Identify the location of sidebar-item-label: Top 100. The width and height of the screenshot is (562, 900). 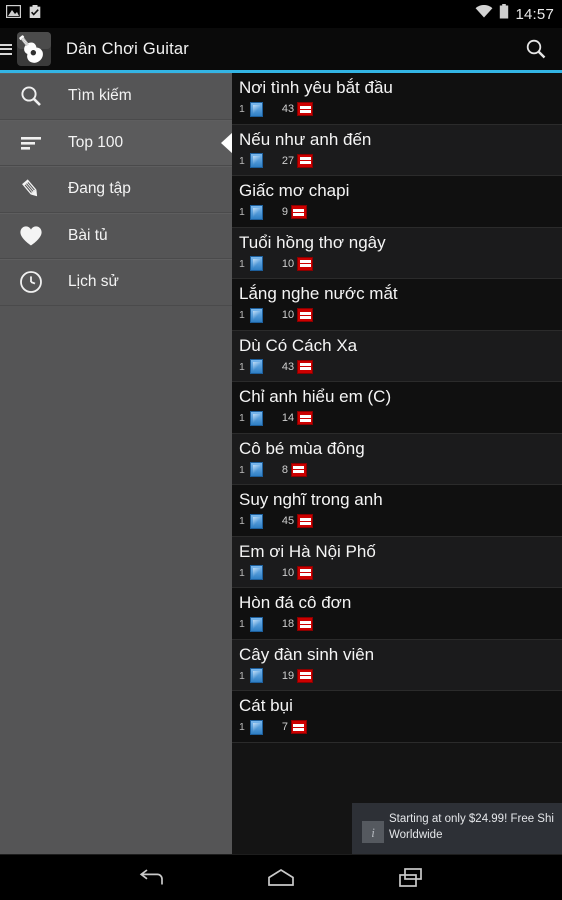
(96, 142).